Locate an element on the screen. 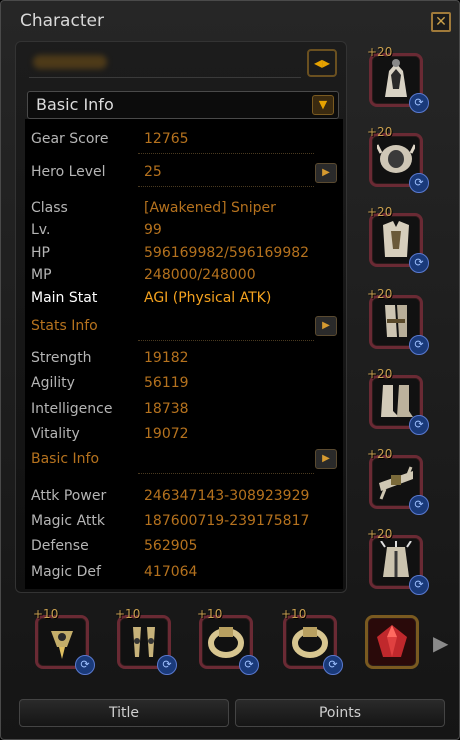 This screenshot has width=460, height=740. stat-value: 25 is located at coordinates (153, 172).